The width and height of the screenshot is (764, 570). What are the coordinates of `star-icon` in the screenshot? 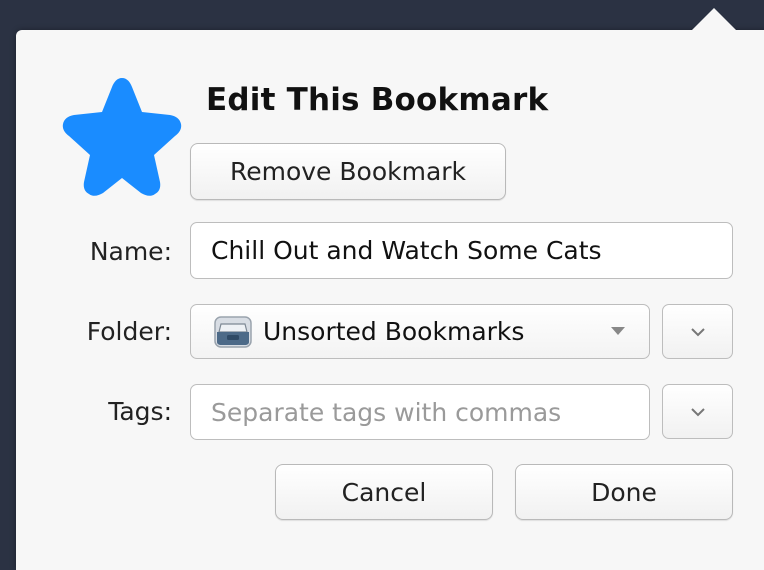 It's located at (122, 137).